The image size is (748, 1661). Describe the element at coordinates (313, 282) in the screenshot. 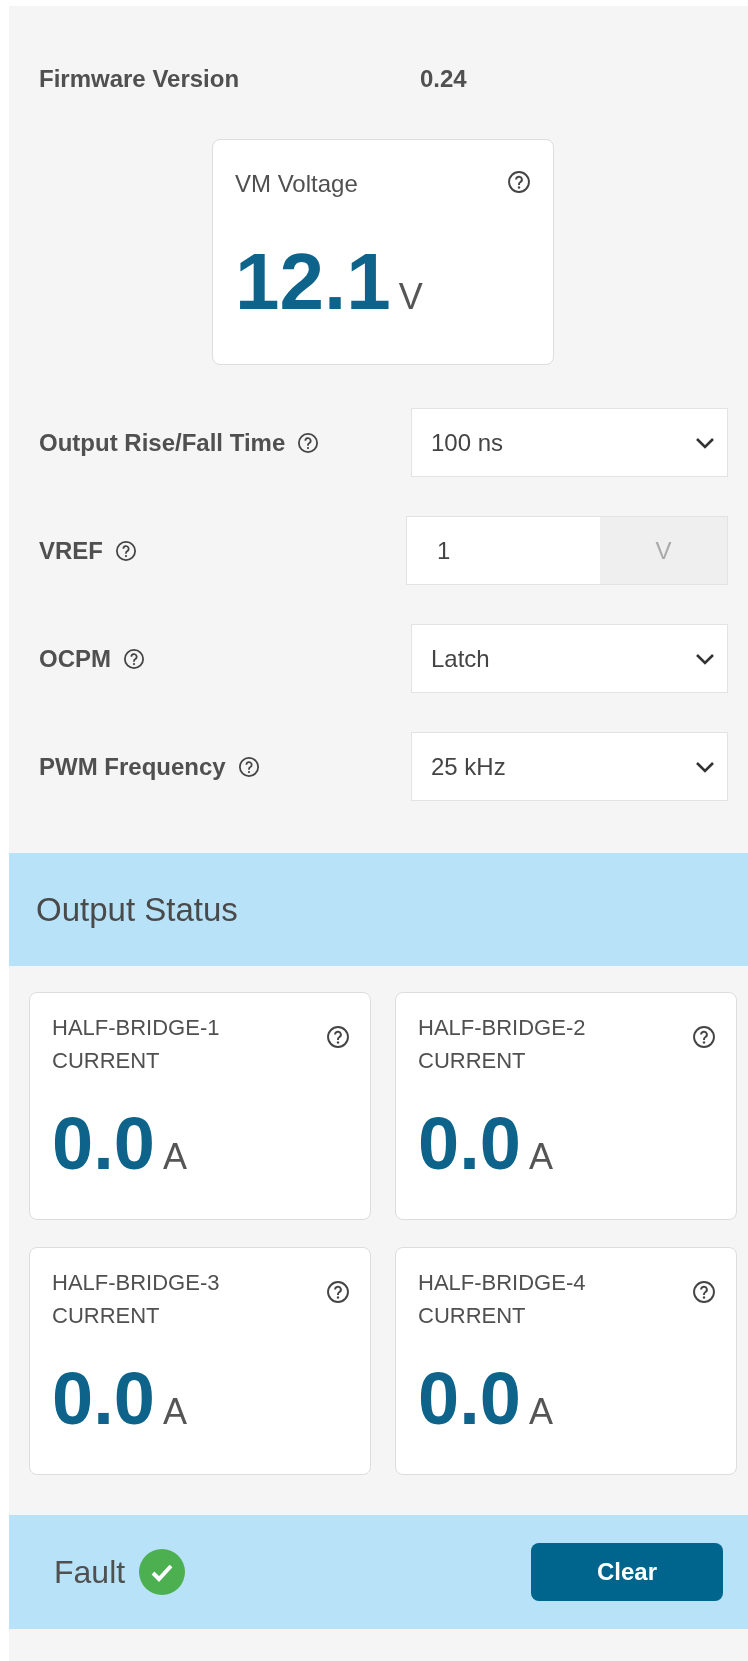

I see `voltage-value: 12.1` at that location.